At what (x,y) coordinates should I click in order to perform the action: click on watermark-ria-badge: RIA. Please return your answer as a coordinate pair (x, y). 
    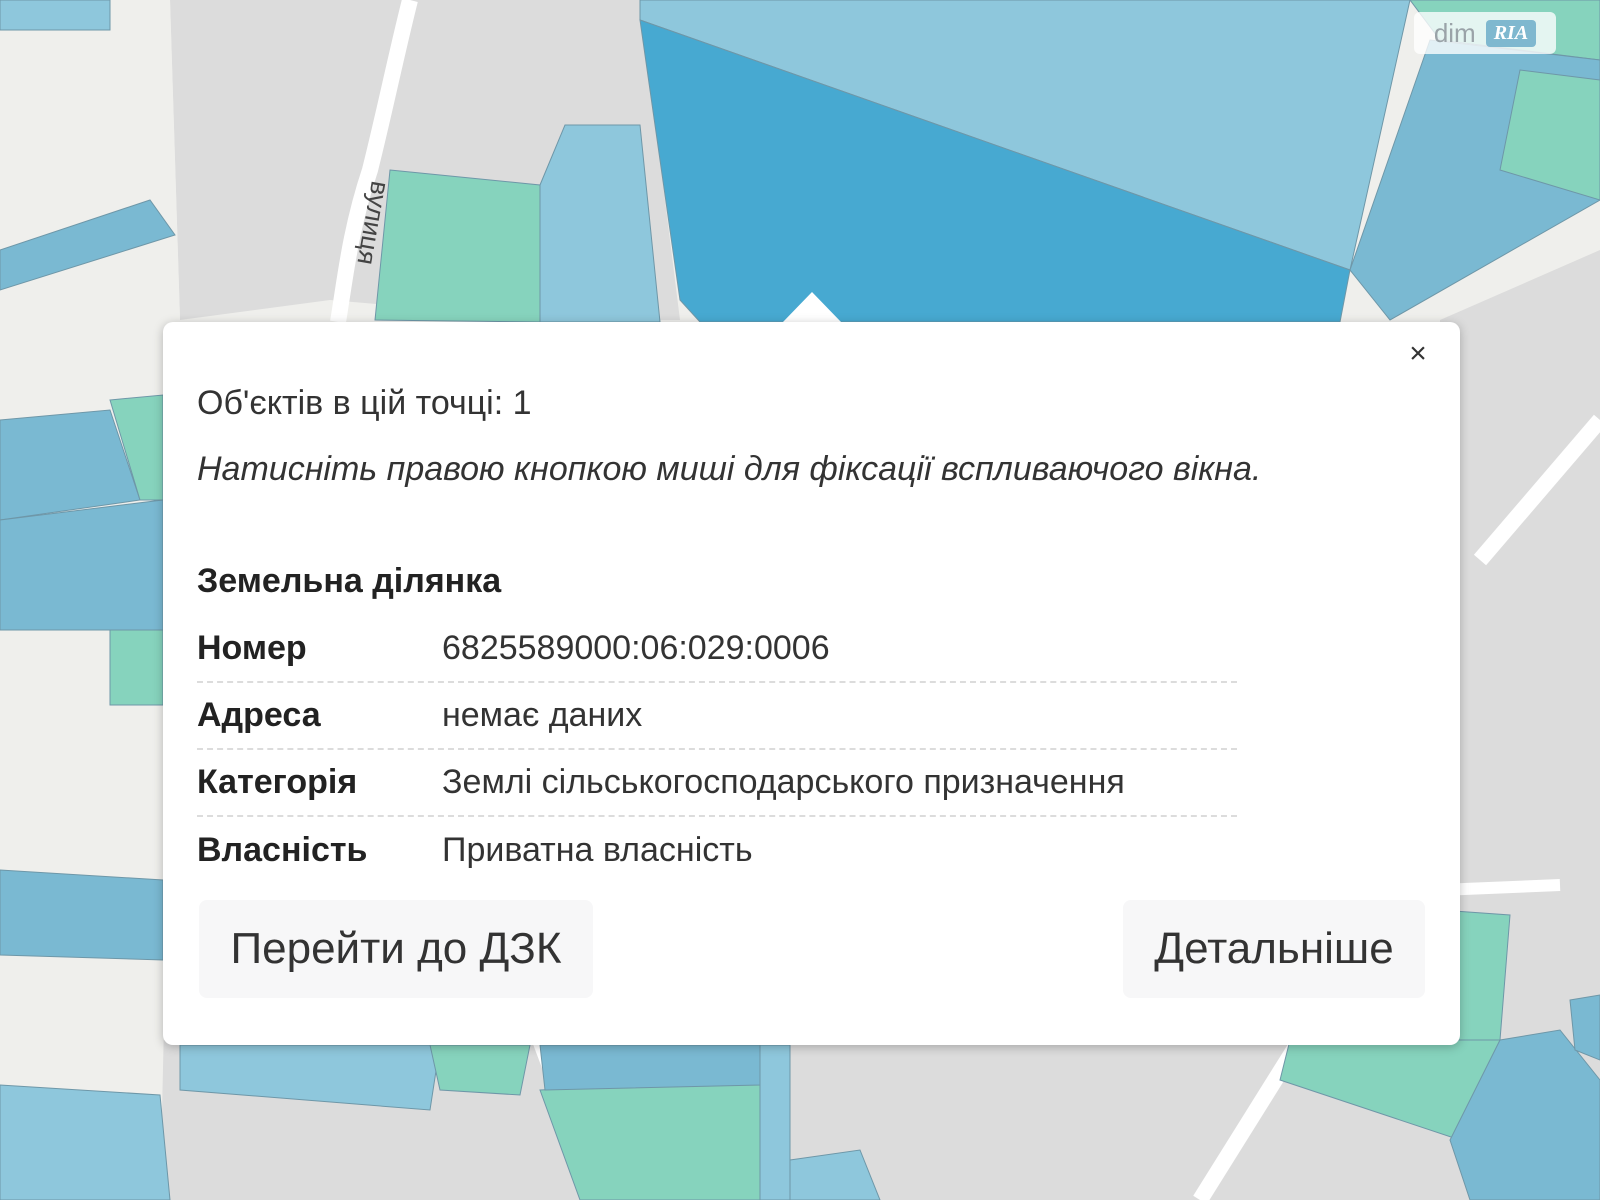
    Looking at the image, I should click on (1511, 33).